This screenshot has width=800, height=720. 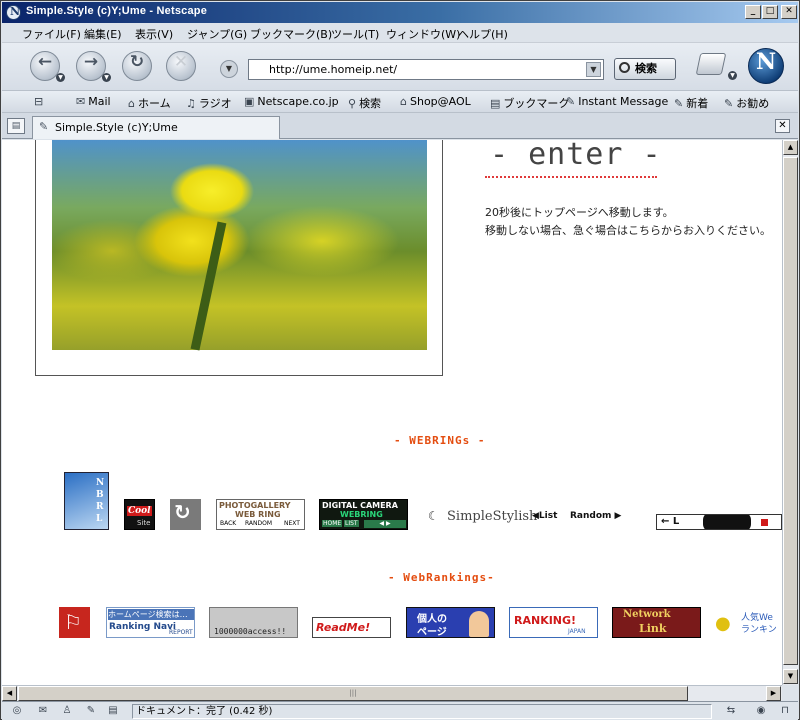 I want to click on dotted-divider, so click(x=571, y=177).